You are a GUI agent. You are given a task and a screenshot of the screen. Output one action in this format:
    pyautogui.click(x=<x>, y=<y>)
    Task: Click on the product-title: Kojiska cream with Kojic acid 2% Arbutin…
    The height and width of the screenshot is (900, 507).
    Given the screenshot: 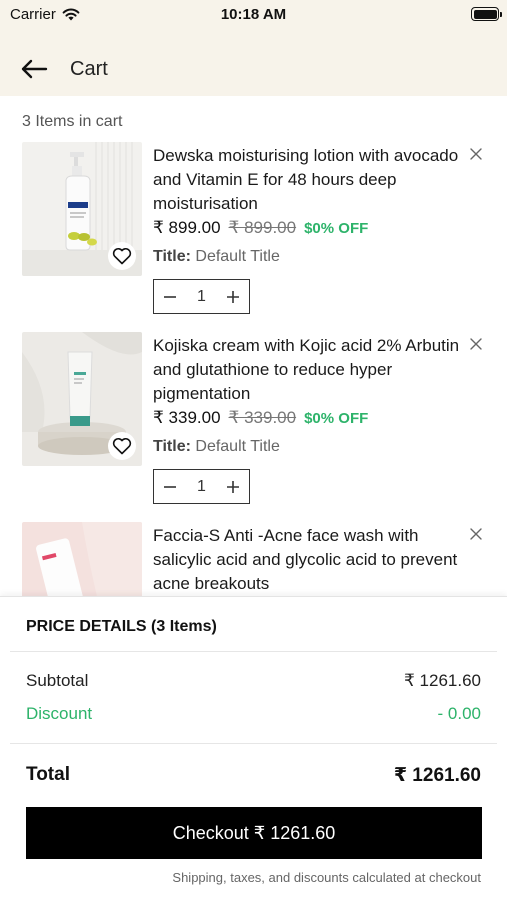 What is the action you would take?
    pyautogui.click(x=313, y=370)
    